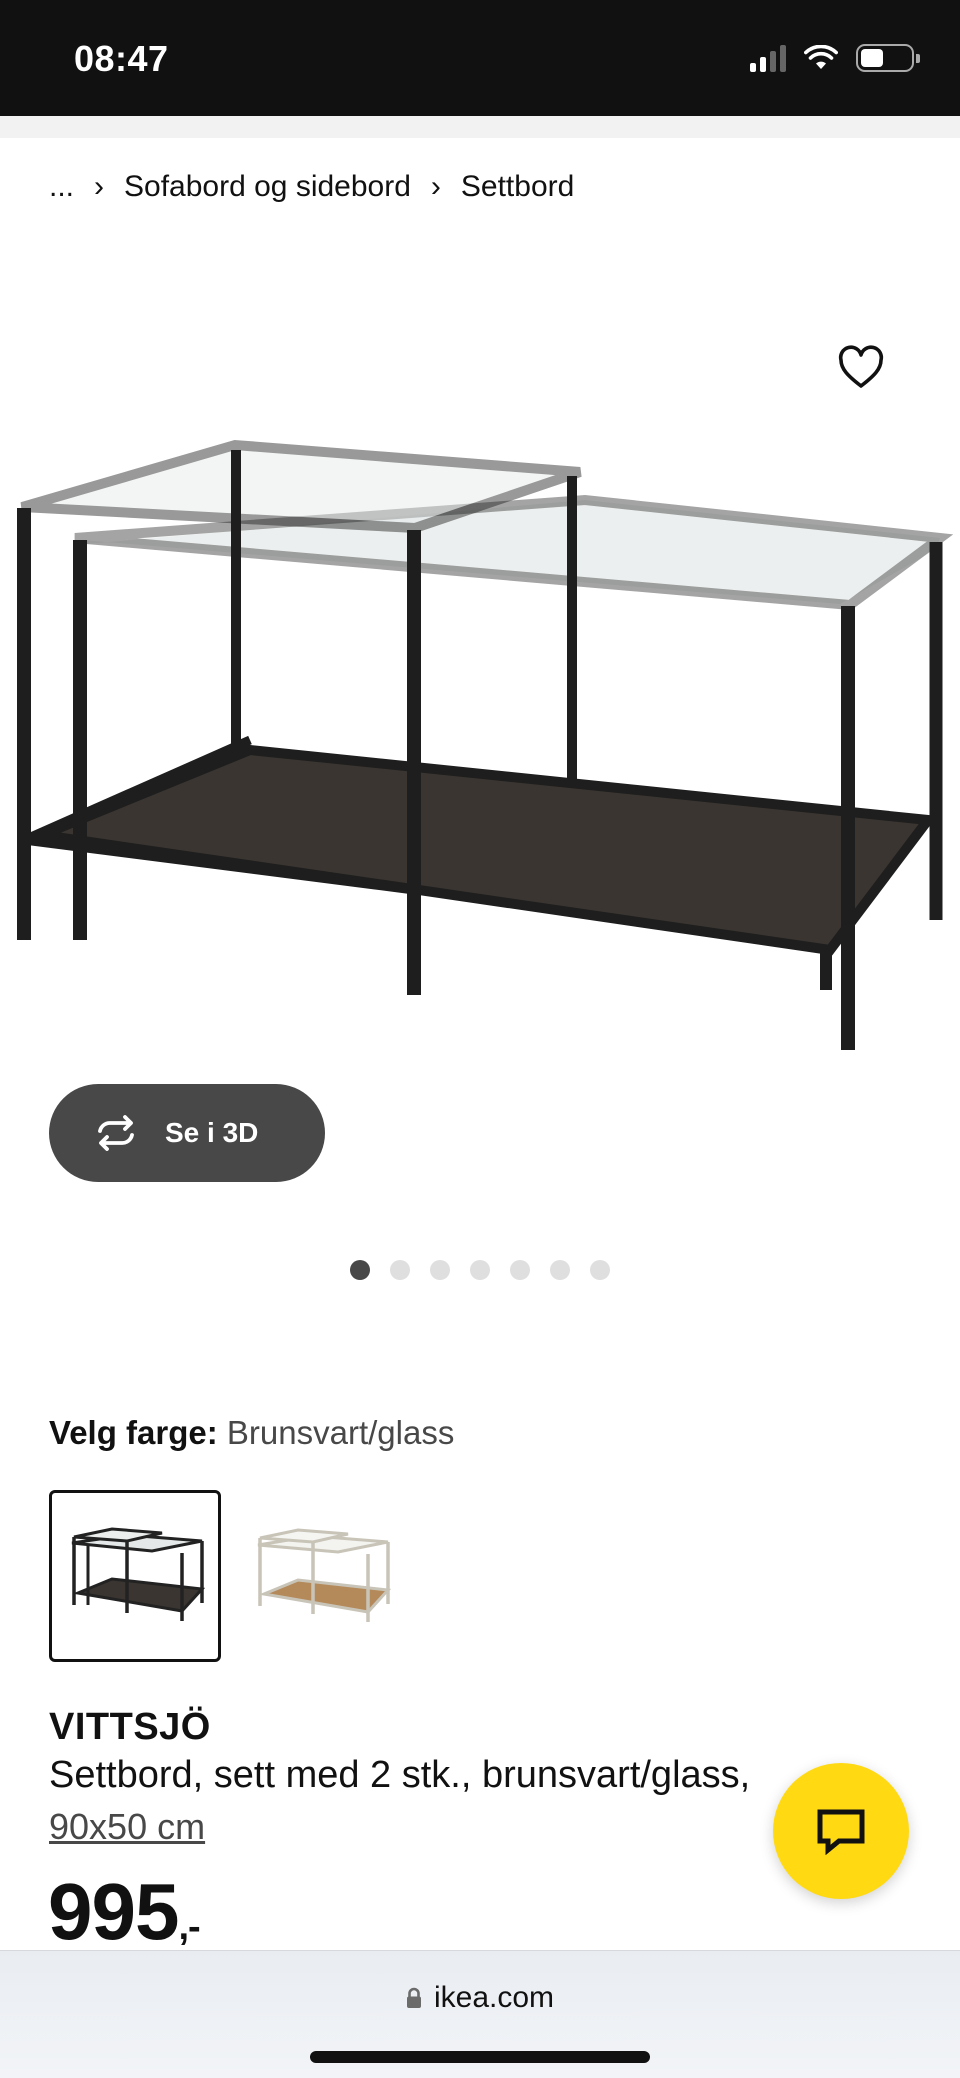 Image resolution: width=960 pixels, height=2078 pixels. Describe the element at coordinates (861, 369) in the screenshot. I see `heart-icon` at that location.